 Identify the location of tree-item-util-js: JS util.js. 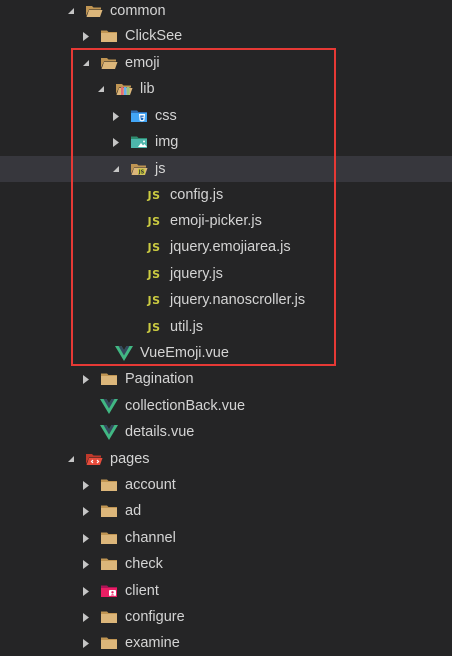
(226, 327).